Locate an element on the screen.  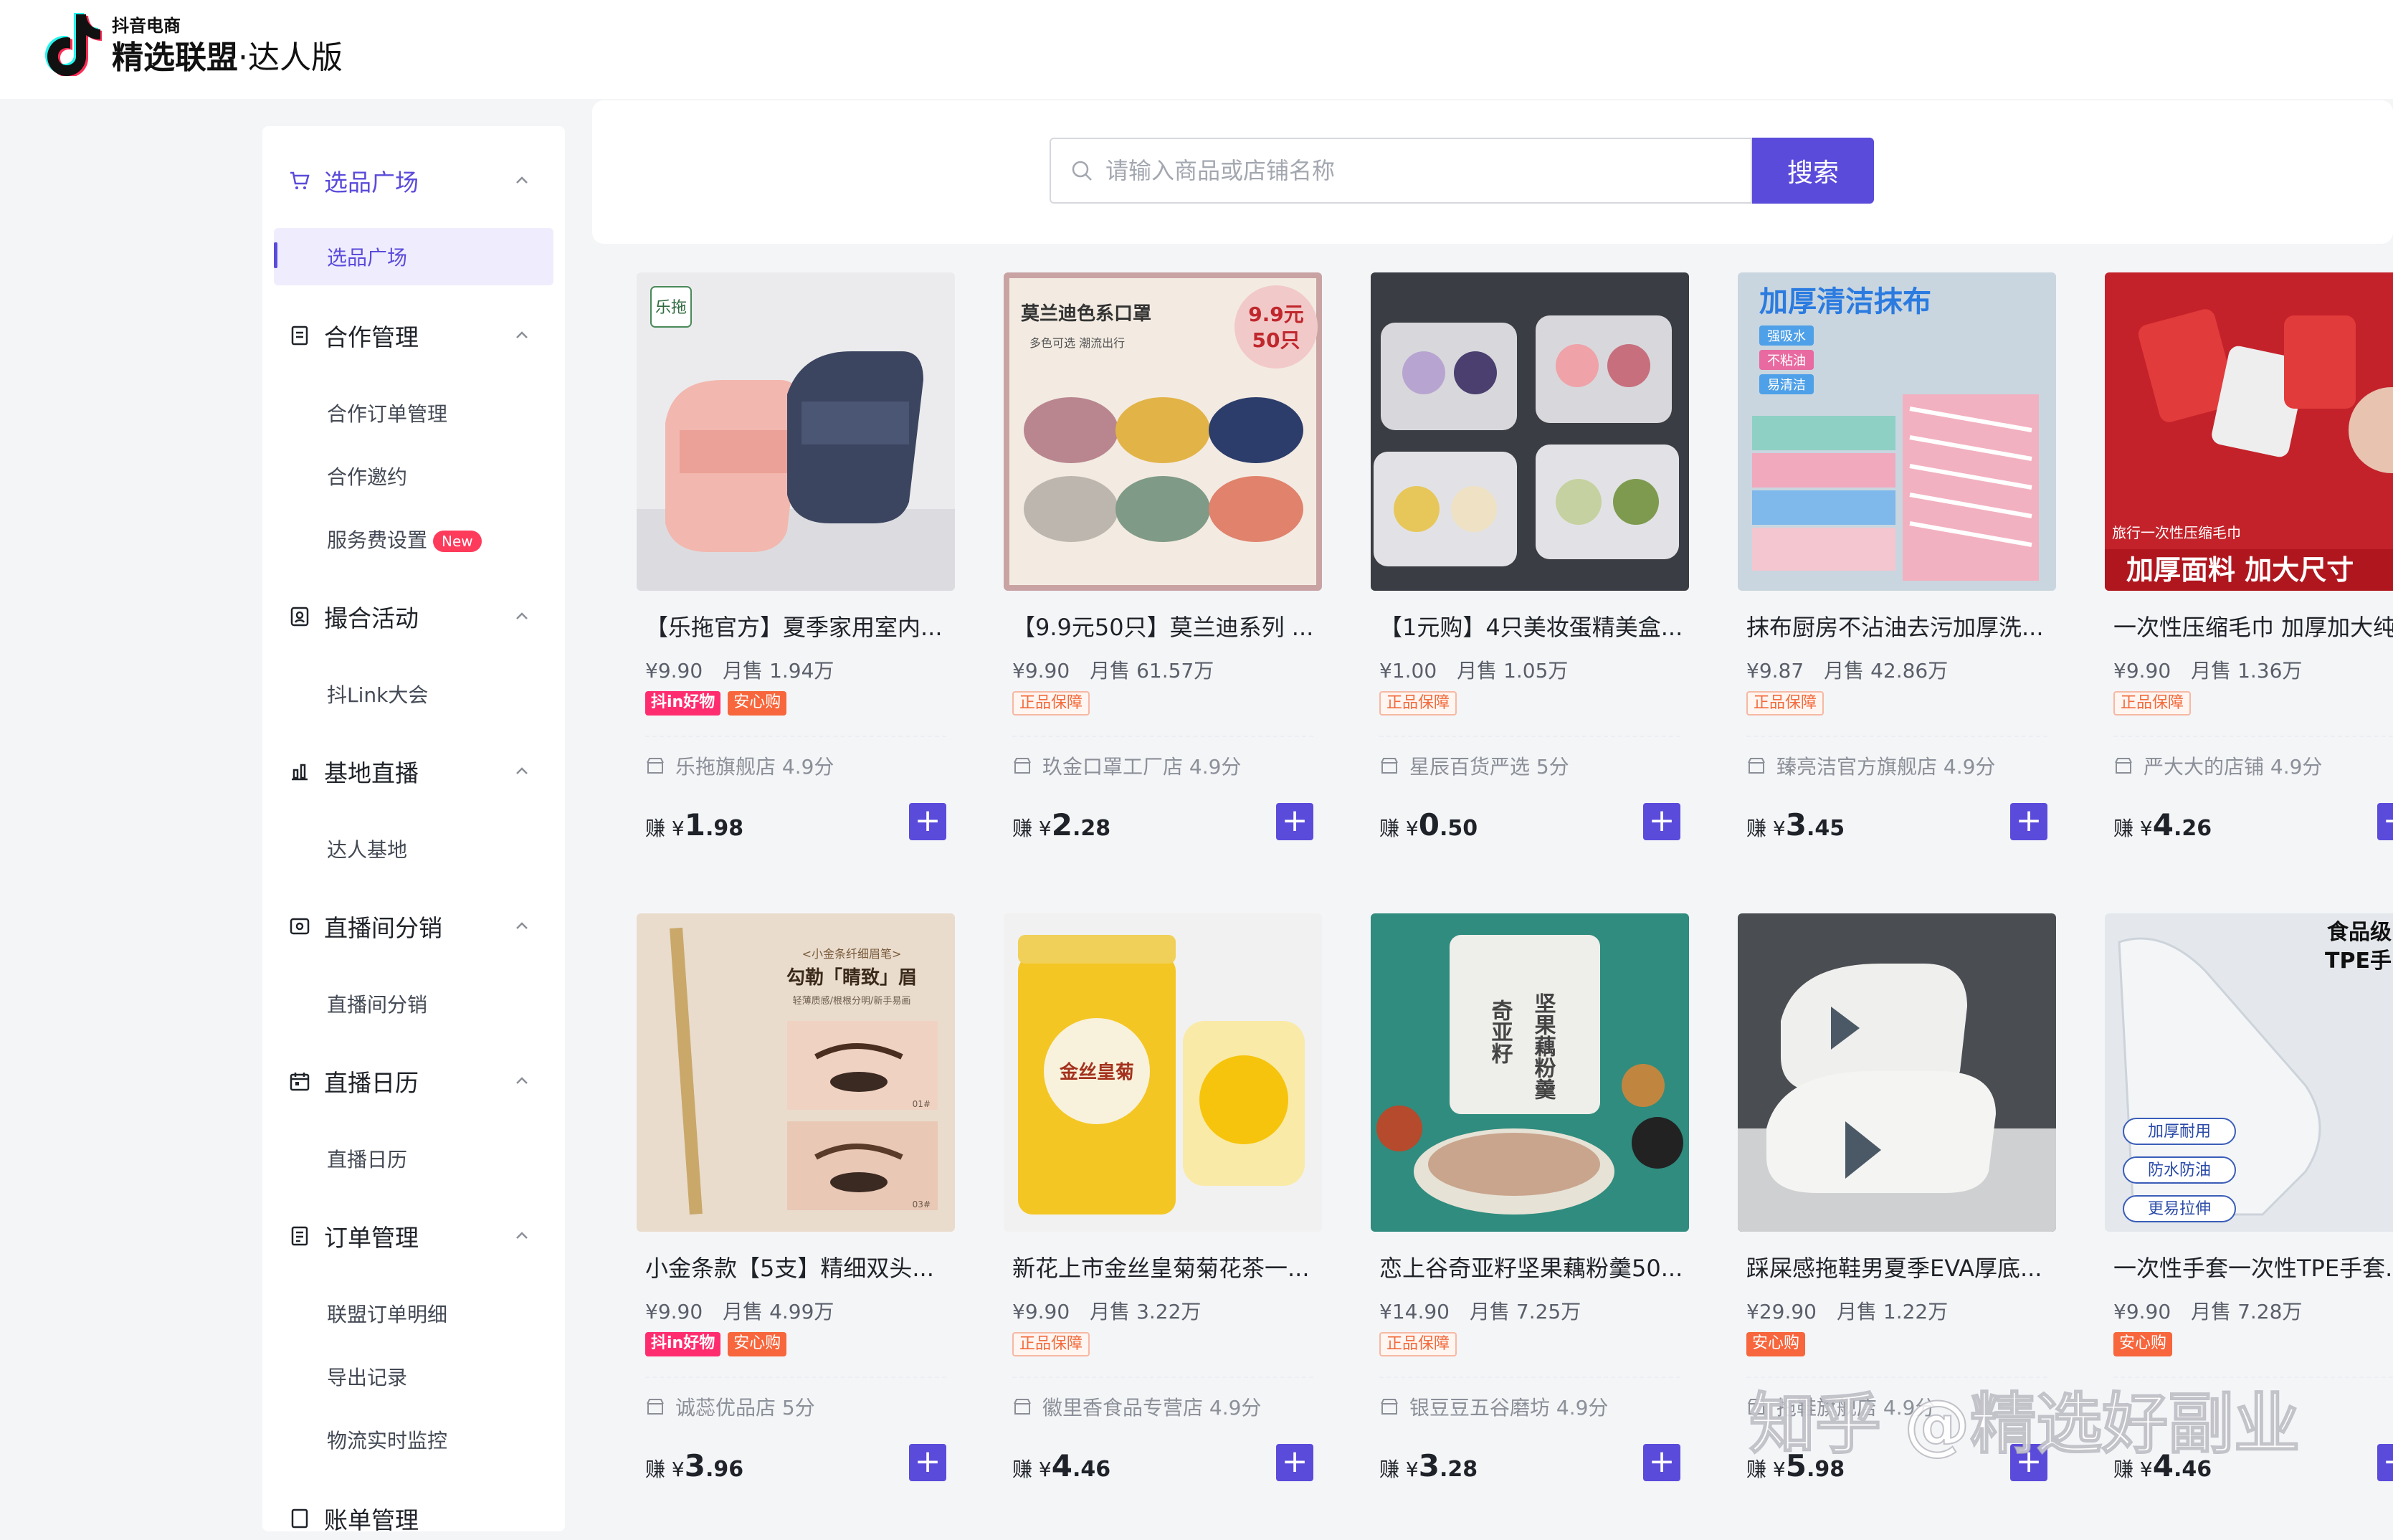
sidebar-item-alliance-orders: 联盟订单明细 is located at coordinates (387, 1313).